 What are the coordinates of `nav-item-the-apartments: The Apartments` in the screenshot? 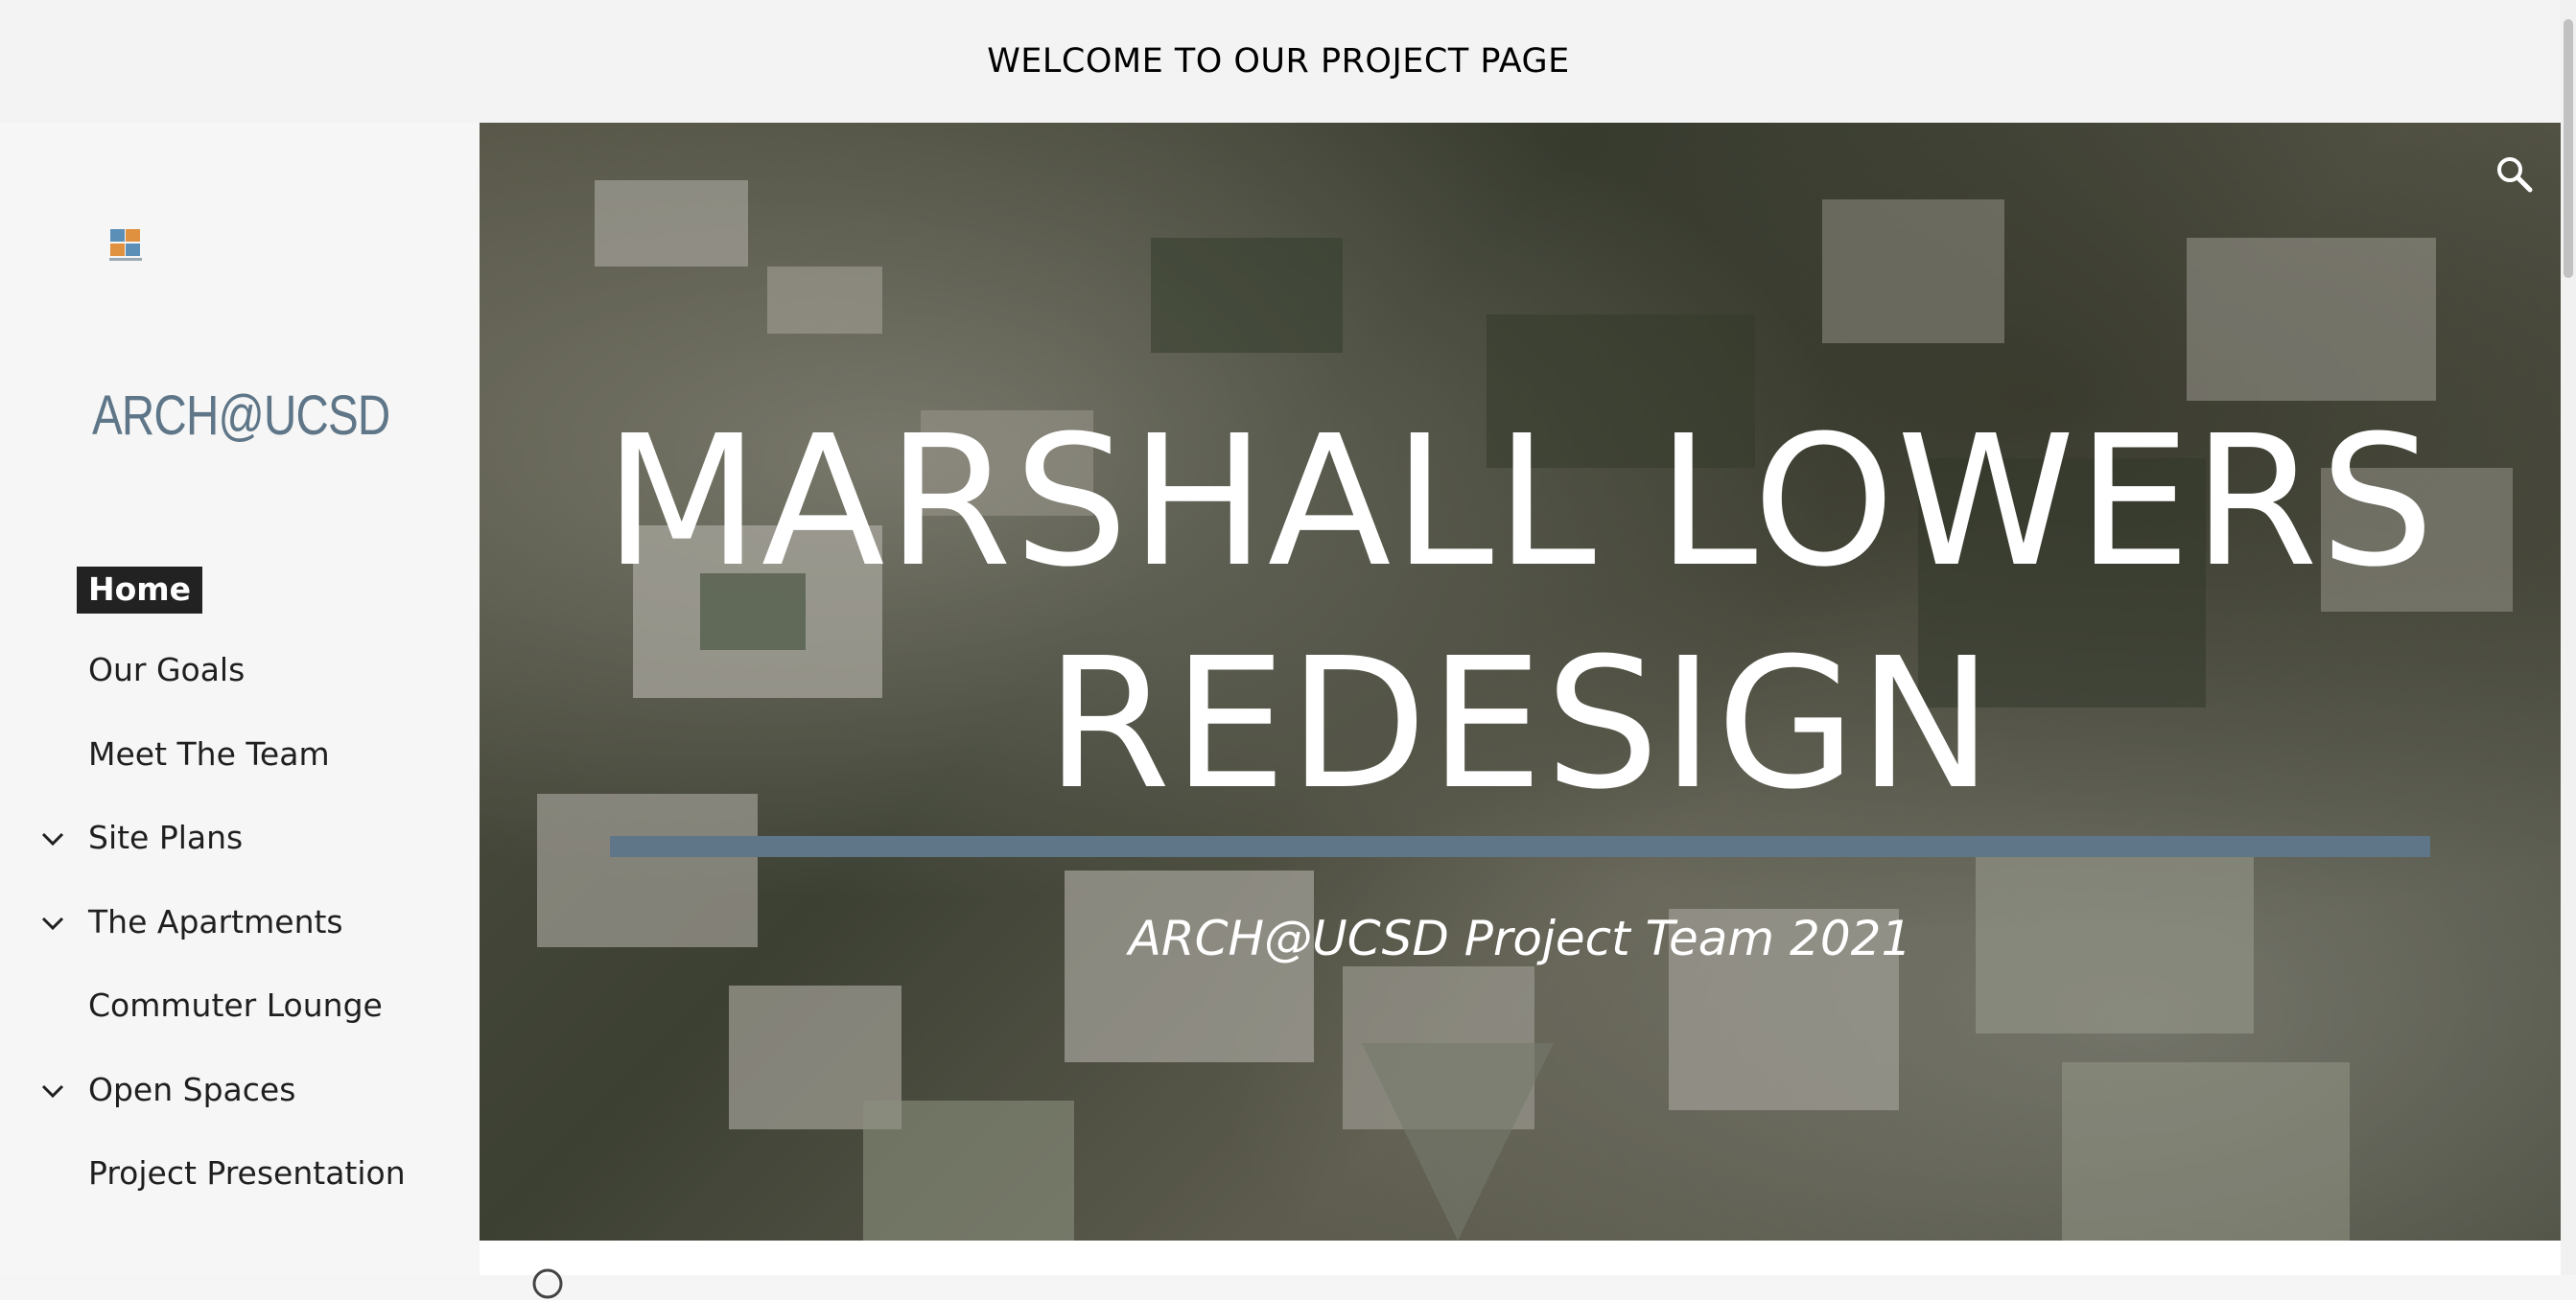 It's located at (240, 924).